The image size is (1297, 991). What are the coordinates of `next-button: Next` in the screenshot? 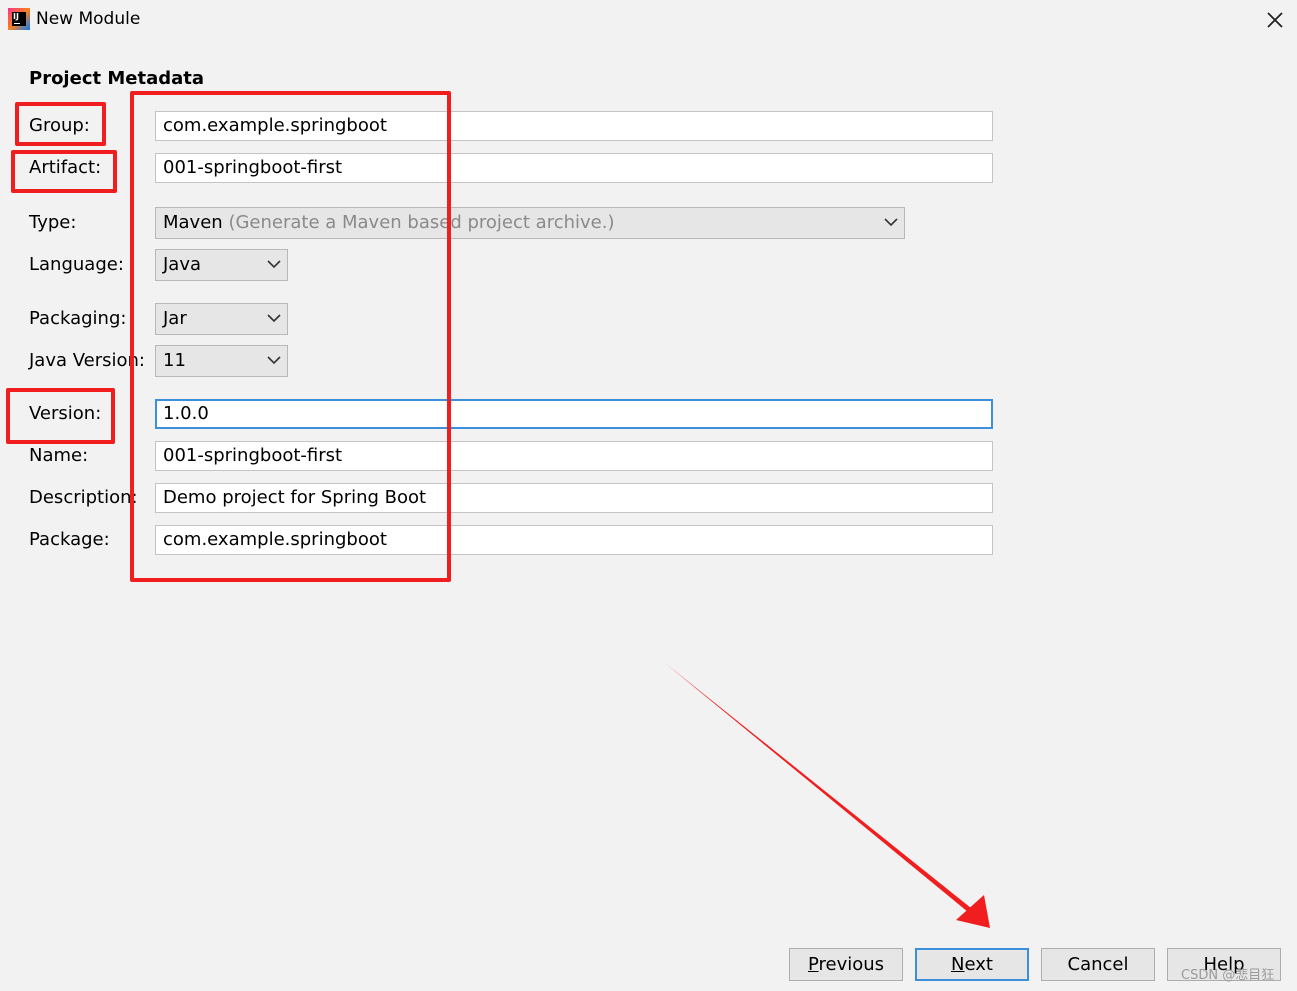 It's located at (972, 964).